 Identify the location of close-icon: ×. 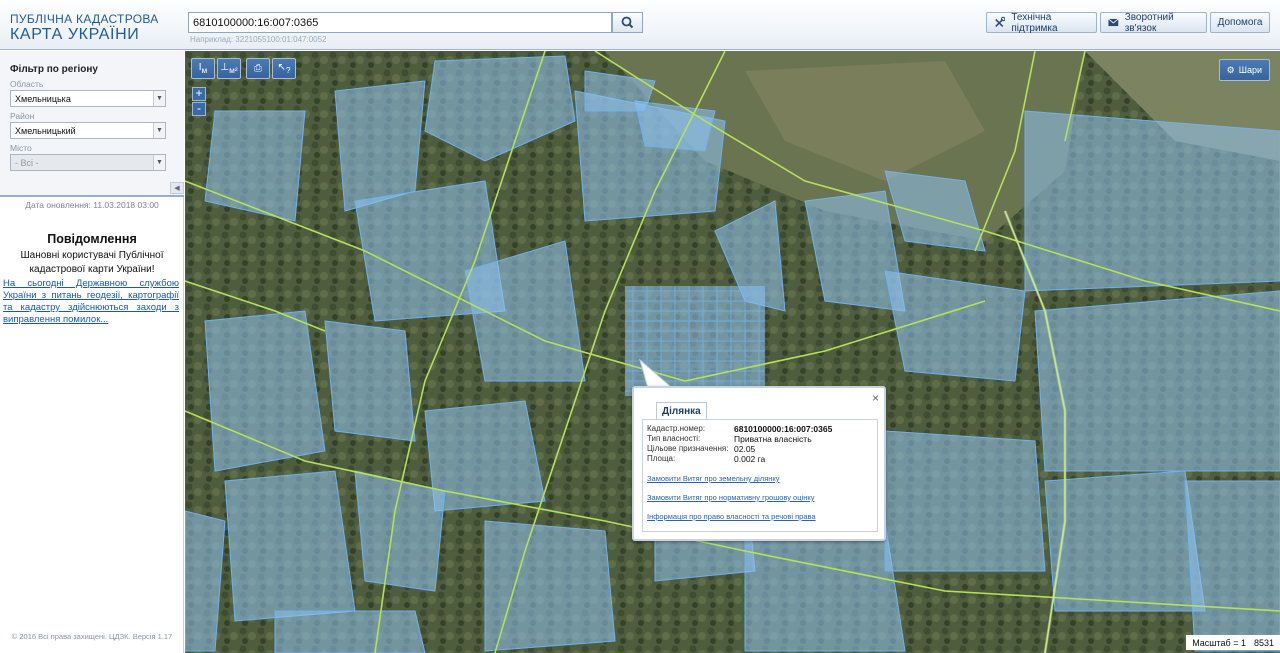
(875, 398).